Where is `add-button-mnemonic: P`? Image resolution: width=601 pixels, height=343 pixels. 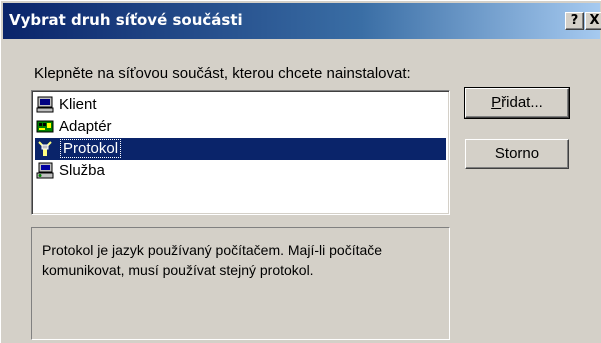
add-button-mnemonic: P is located at coordinates (496, 102).